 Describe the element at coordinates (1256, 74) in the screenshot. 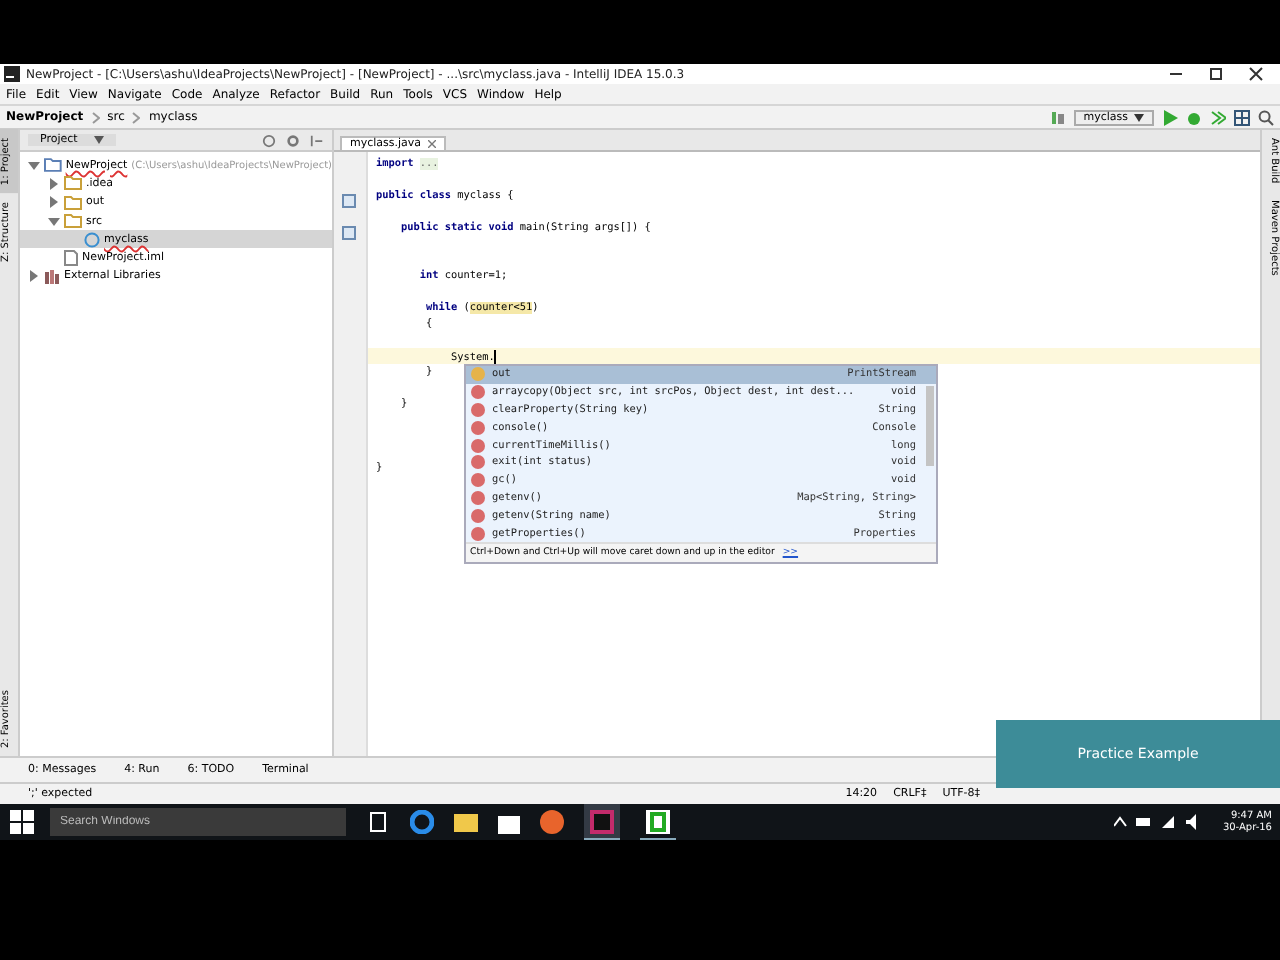

I see `close-icon` at that location.